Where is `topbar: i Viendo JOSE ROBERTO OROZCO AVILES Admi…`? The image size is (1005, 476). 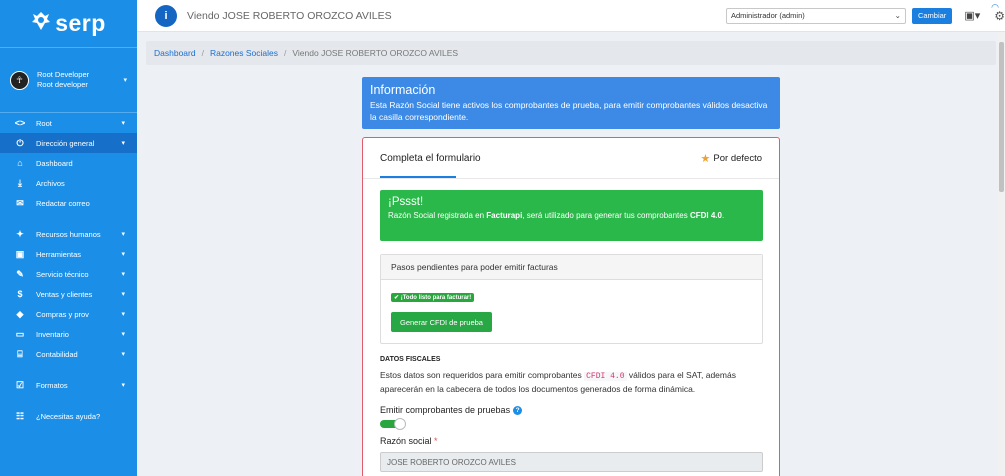
topbar: i Viendo JOSE ROBERTO OROZCO AVILES Admi… is located at coordinates (571, 16).